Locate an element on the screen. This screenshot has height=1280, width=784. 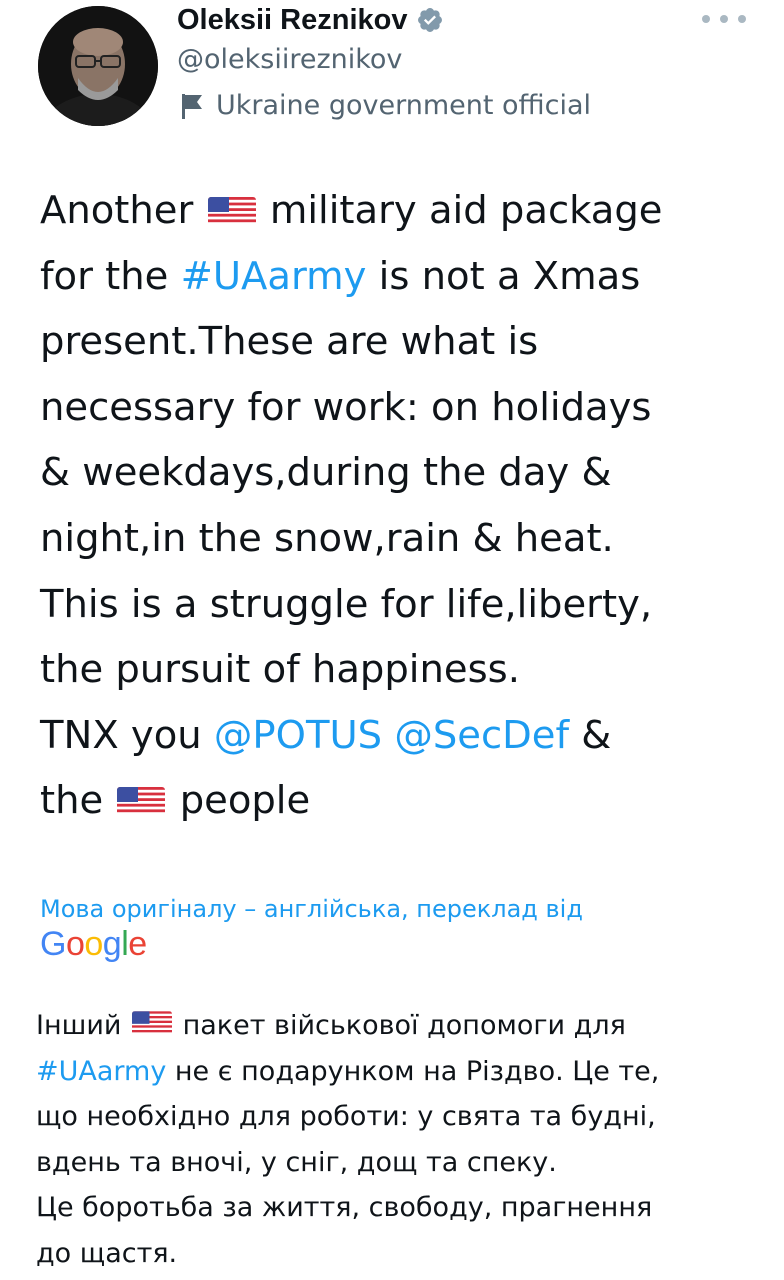
mention-link-secdef: @SecDef is located at coordinates (481, 735).